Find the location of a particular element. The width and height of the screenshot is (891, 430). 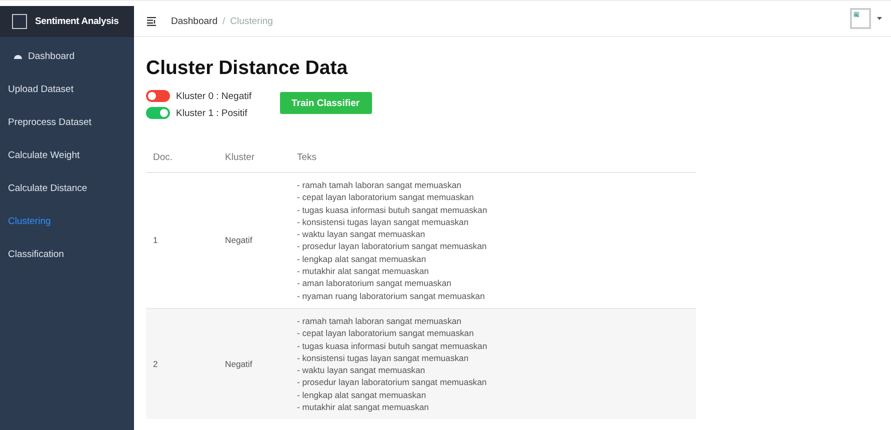

column-header: Teks is located at coordinates (493, 162).